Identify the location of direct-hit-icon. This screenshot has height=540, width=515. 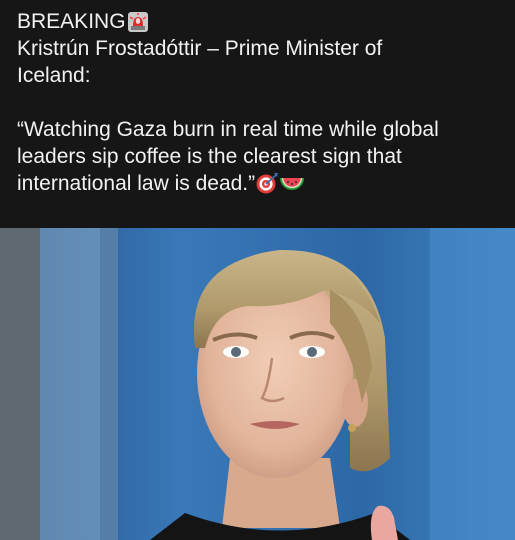
(267, 183).